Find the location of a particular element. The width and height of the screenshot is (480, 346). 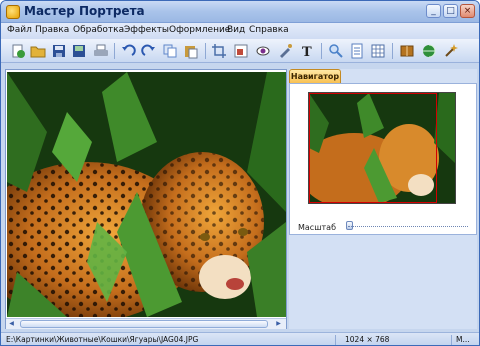

open-folder-icon is located at coordinates (38, 51).